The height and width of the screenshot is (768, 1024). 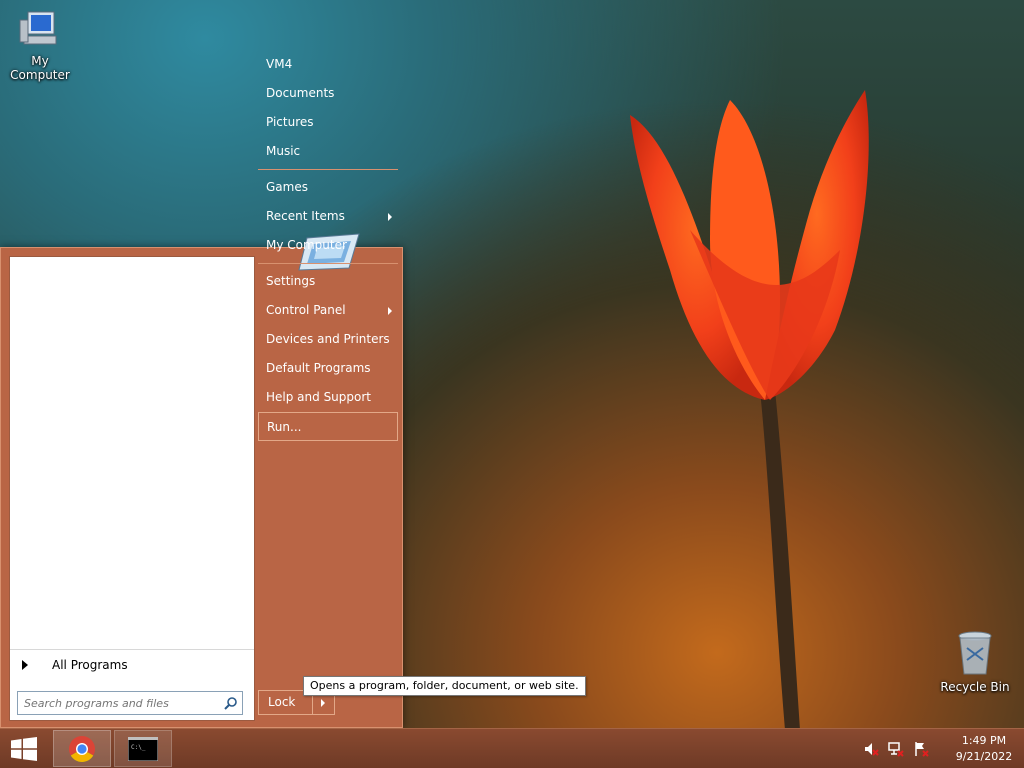 What do you see at coordinates (328, 122) in the screenshot?
I see `start-item-pictures: Pictures` at bounding box center [328, 122].